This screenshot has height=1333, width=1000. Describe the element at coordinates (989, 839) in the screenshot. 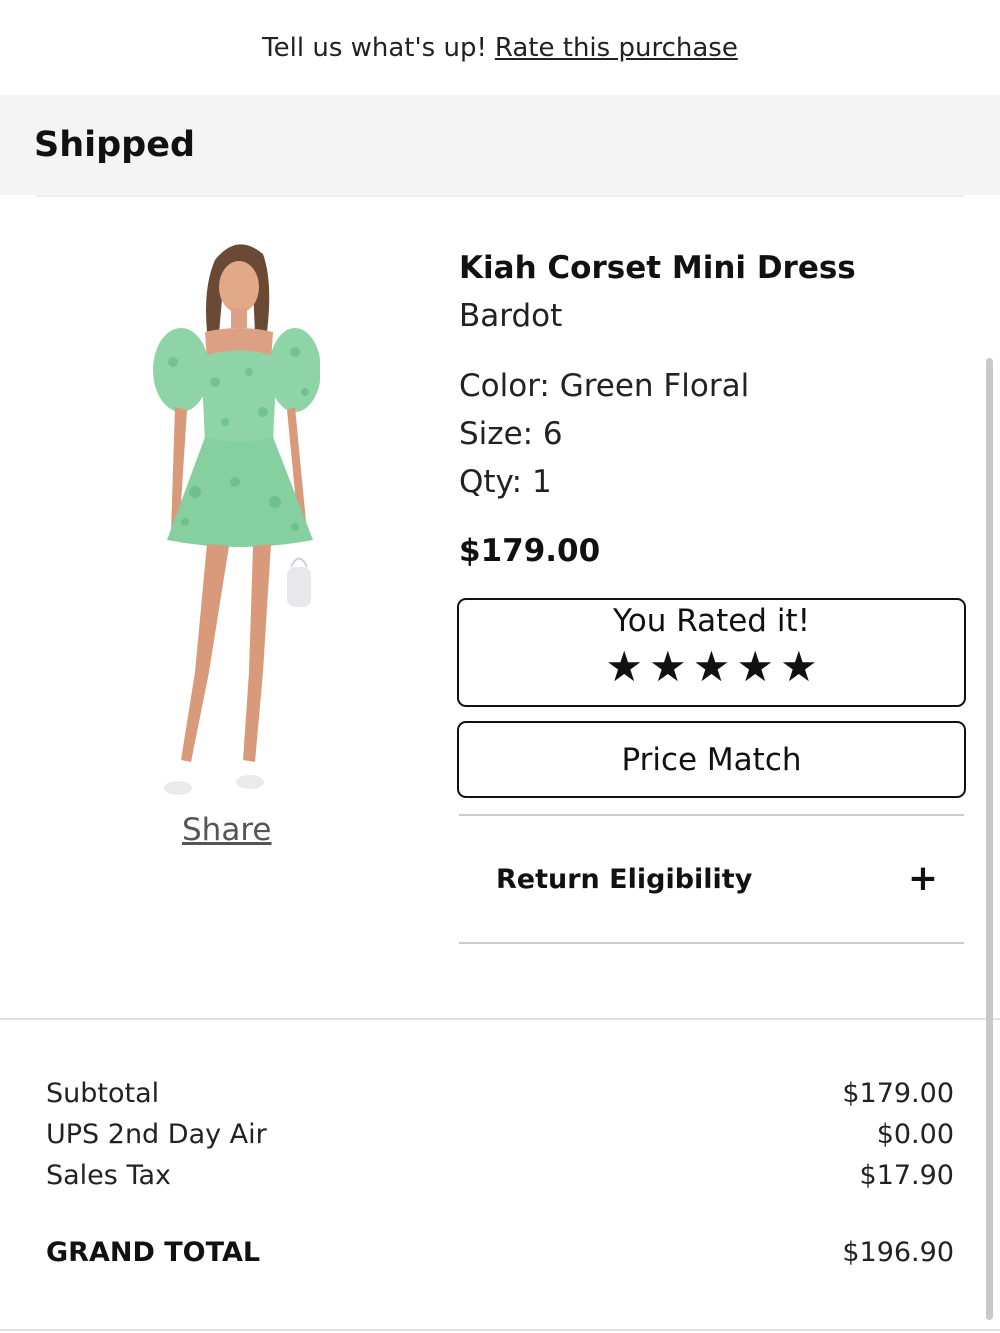

I see `vertical-scrollbar` at that location.